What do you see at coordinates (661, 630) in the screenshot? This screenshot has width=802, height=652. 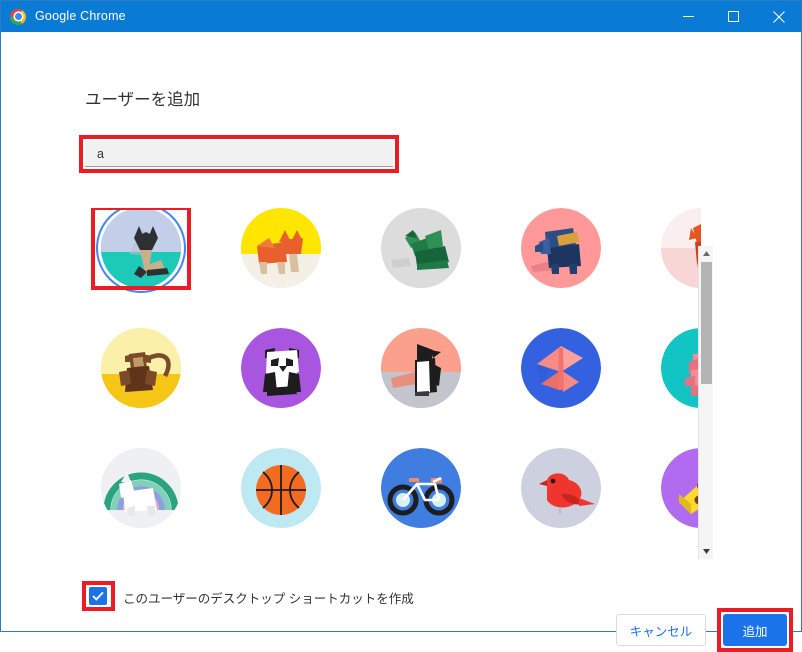 I see `cancel-button: キャンセル` at bounding box center [661, 630].